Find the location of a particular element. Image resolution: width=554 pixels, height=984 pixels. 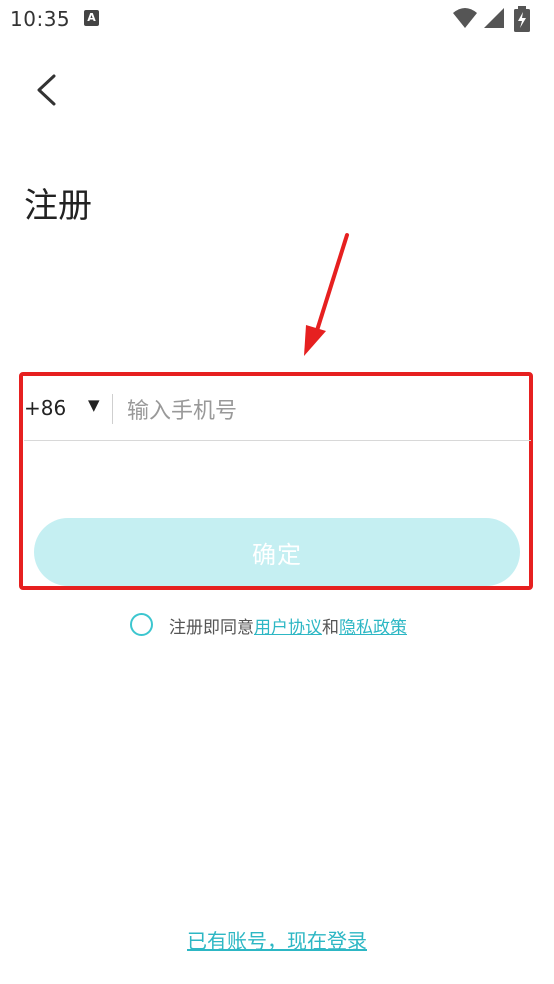

agreement-text: 注册即同意用户协议和隐私政策 is located at coordinates (288, 625).